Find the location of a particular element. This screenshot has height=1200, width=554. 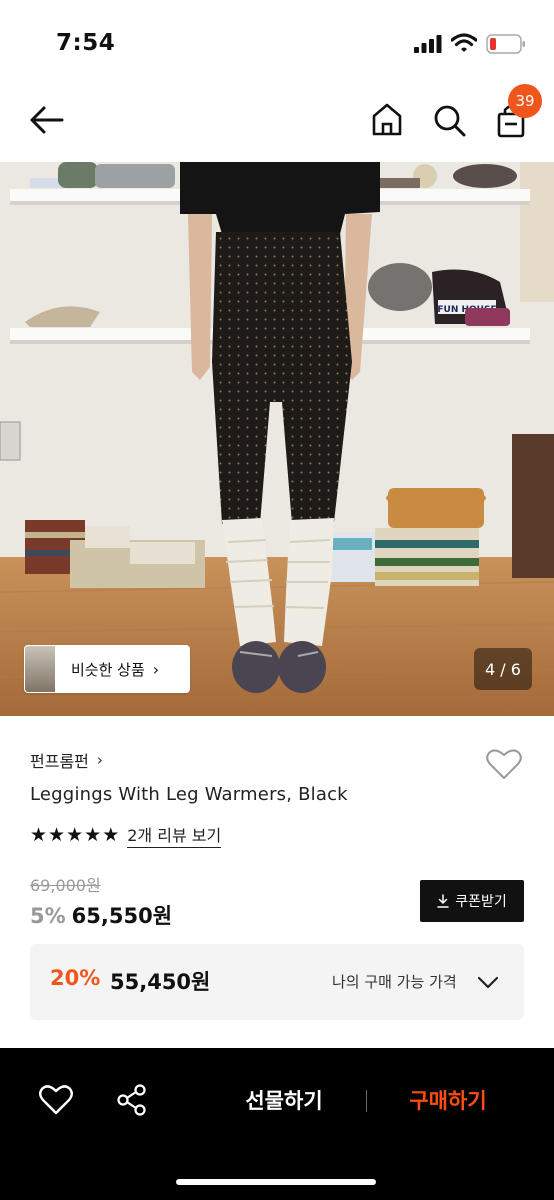

image-page-counter: 4 / 6 is located at coordinates (503, 669).